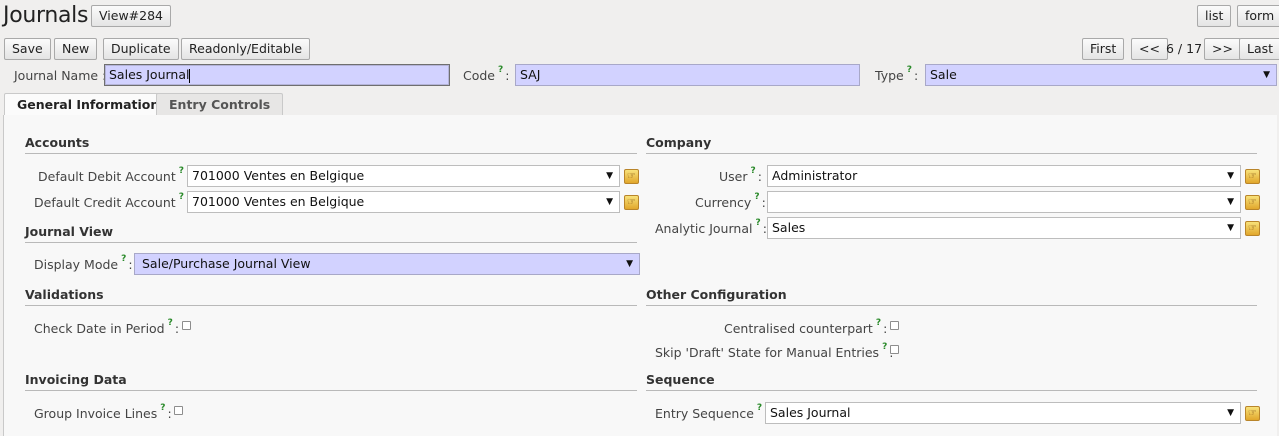  I want to click on next-button: >>, so click(1222, 49).